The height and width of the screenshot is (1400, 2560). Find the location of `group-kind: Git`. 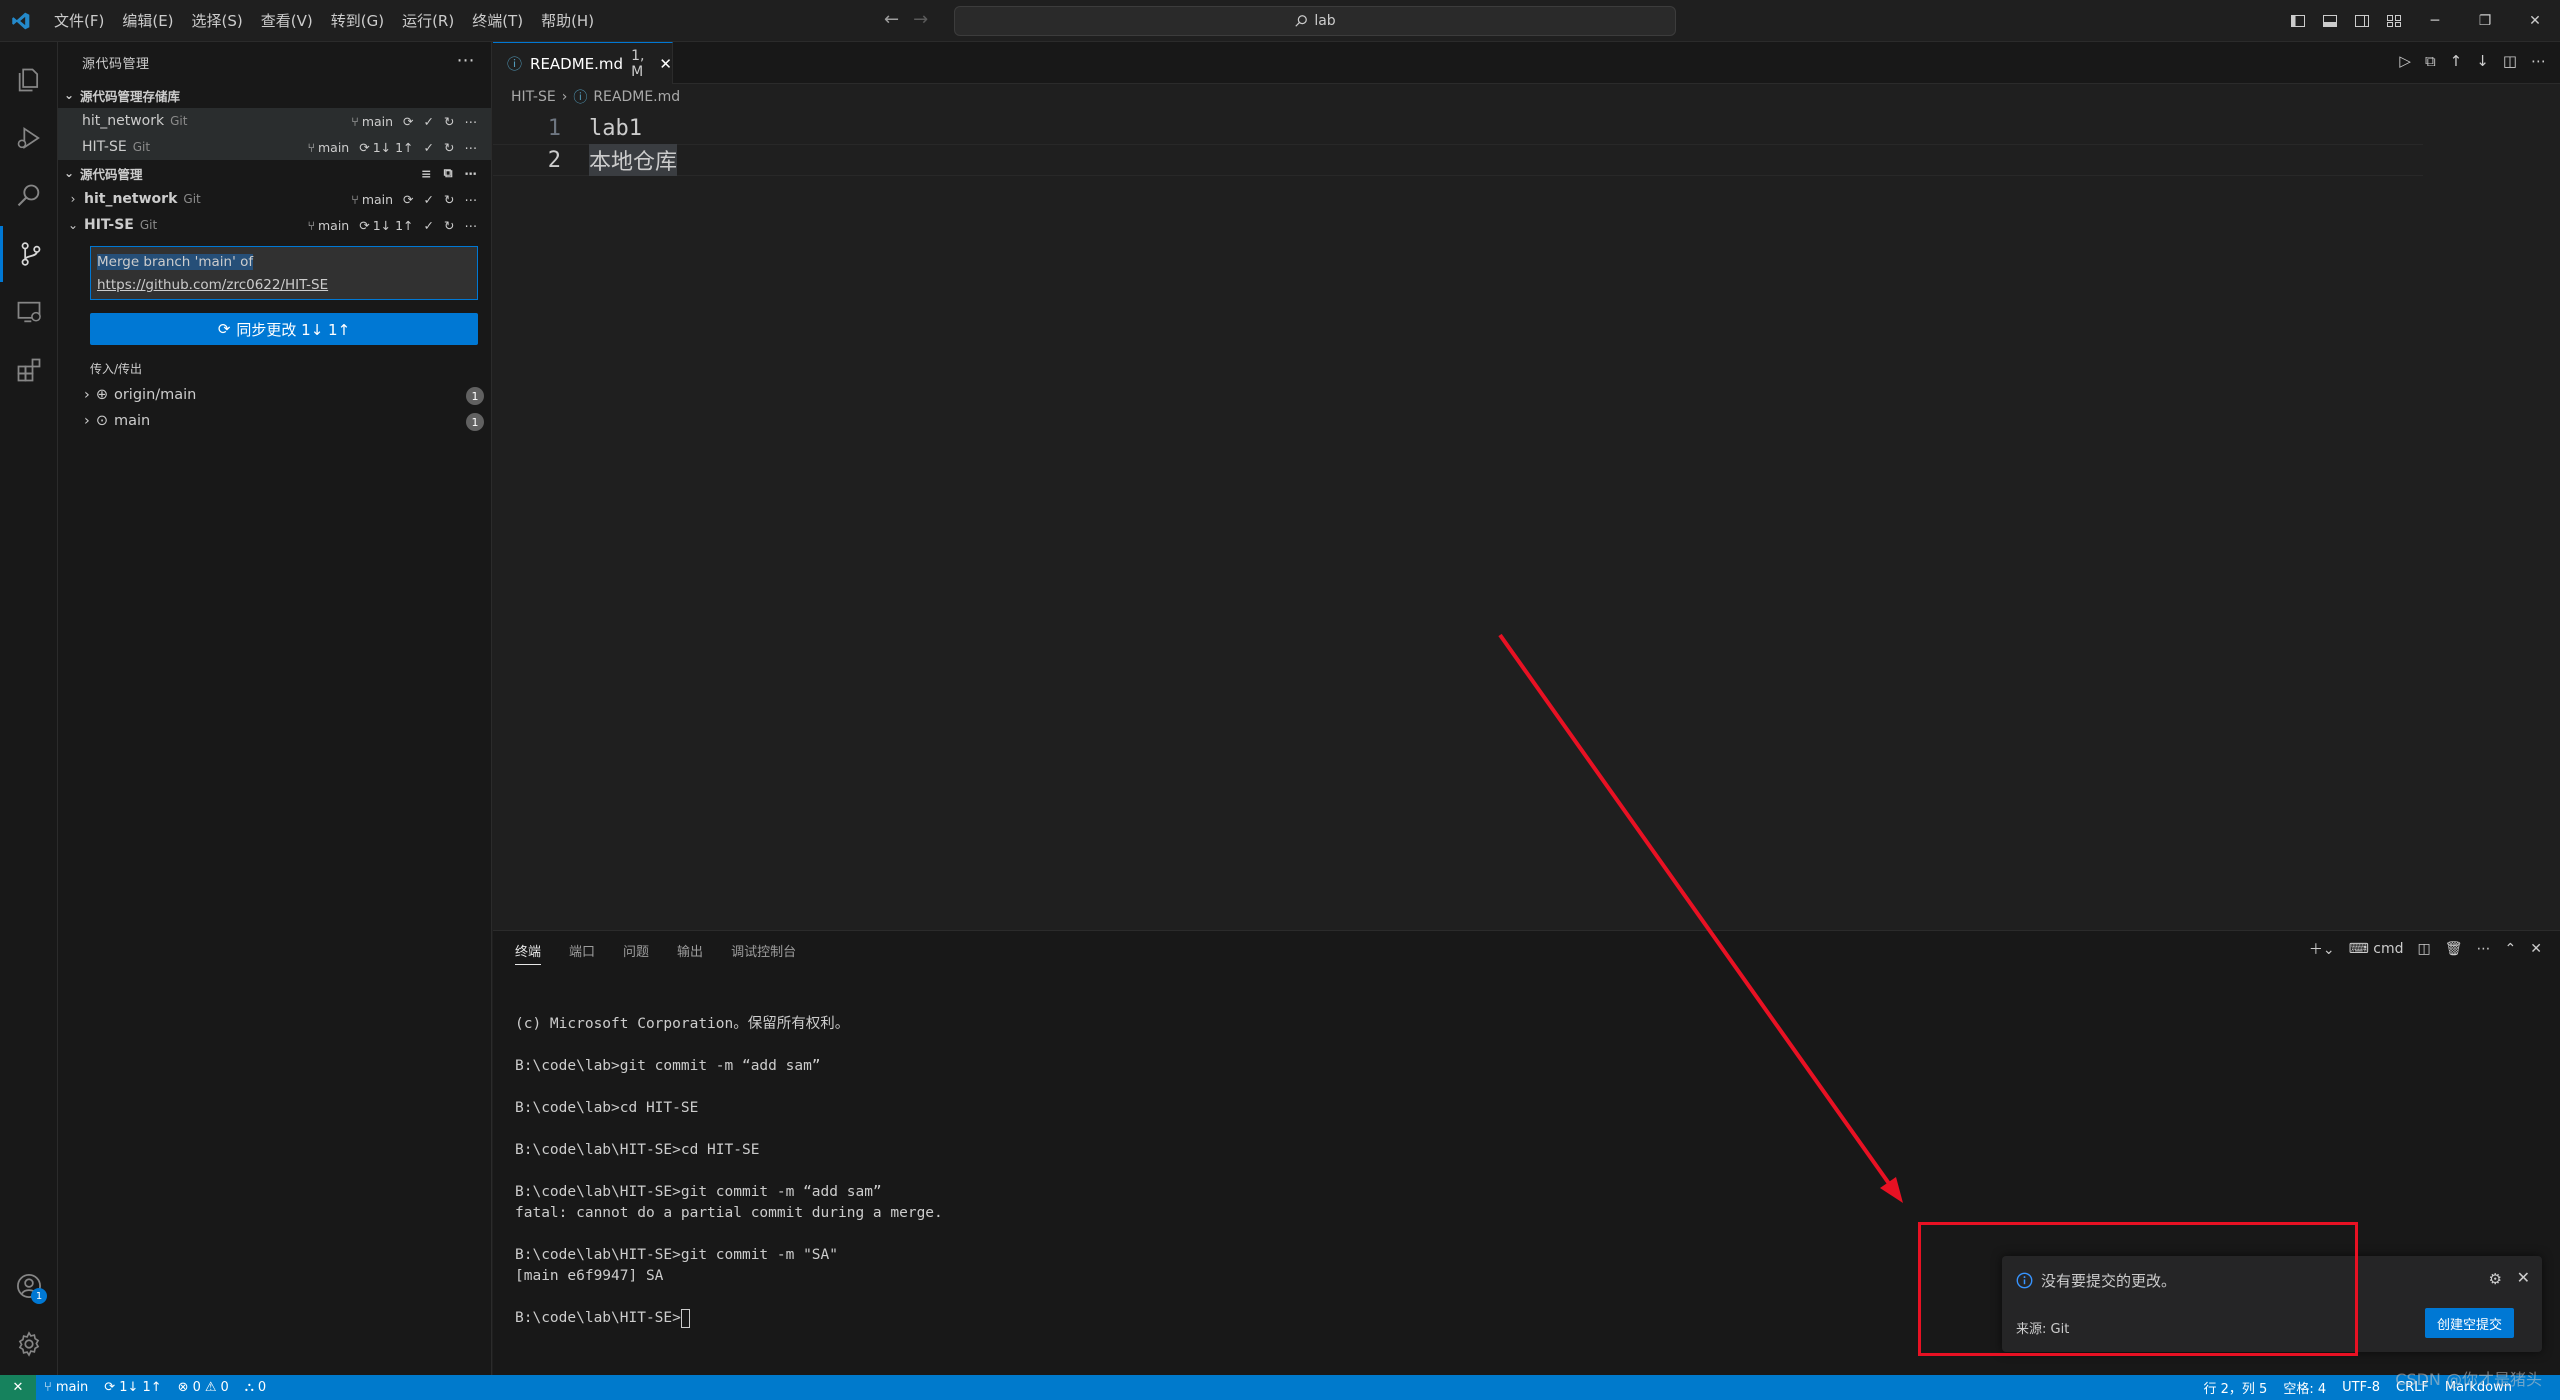

group-kind: Git is located at coordinates (192, 199).